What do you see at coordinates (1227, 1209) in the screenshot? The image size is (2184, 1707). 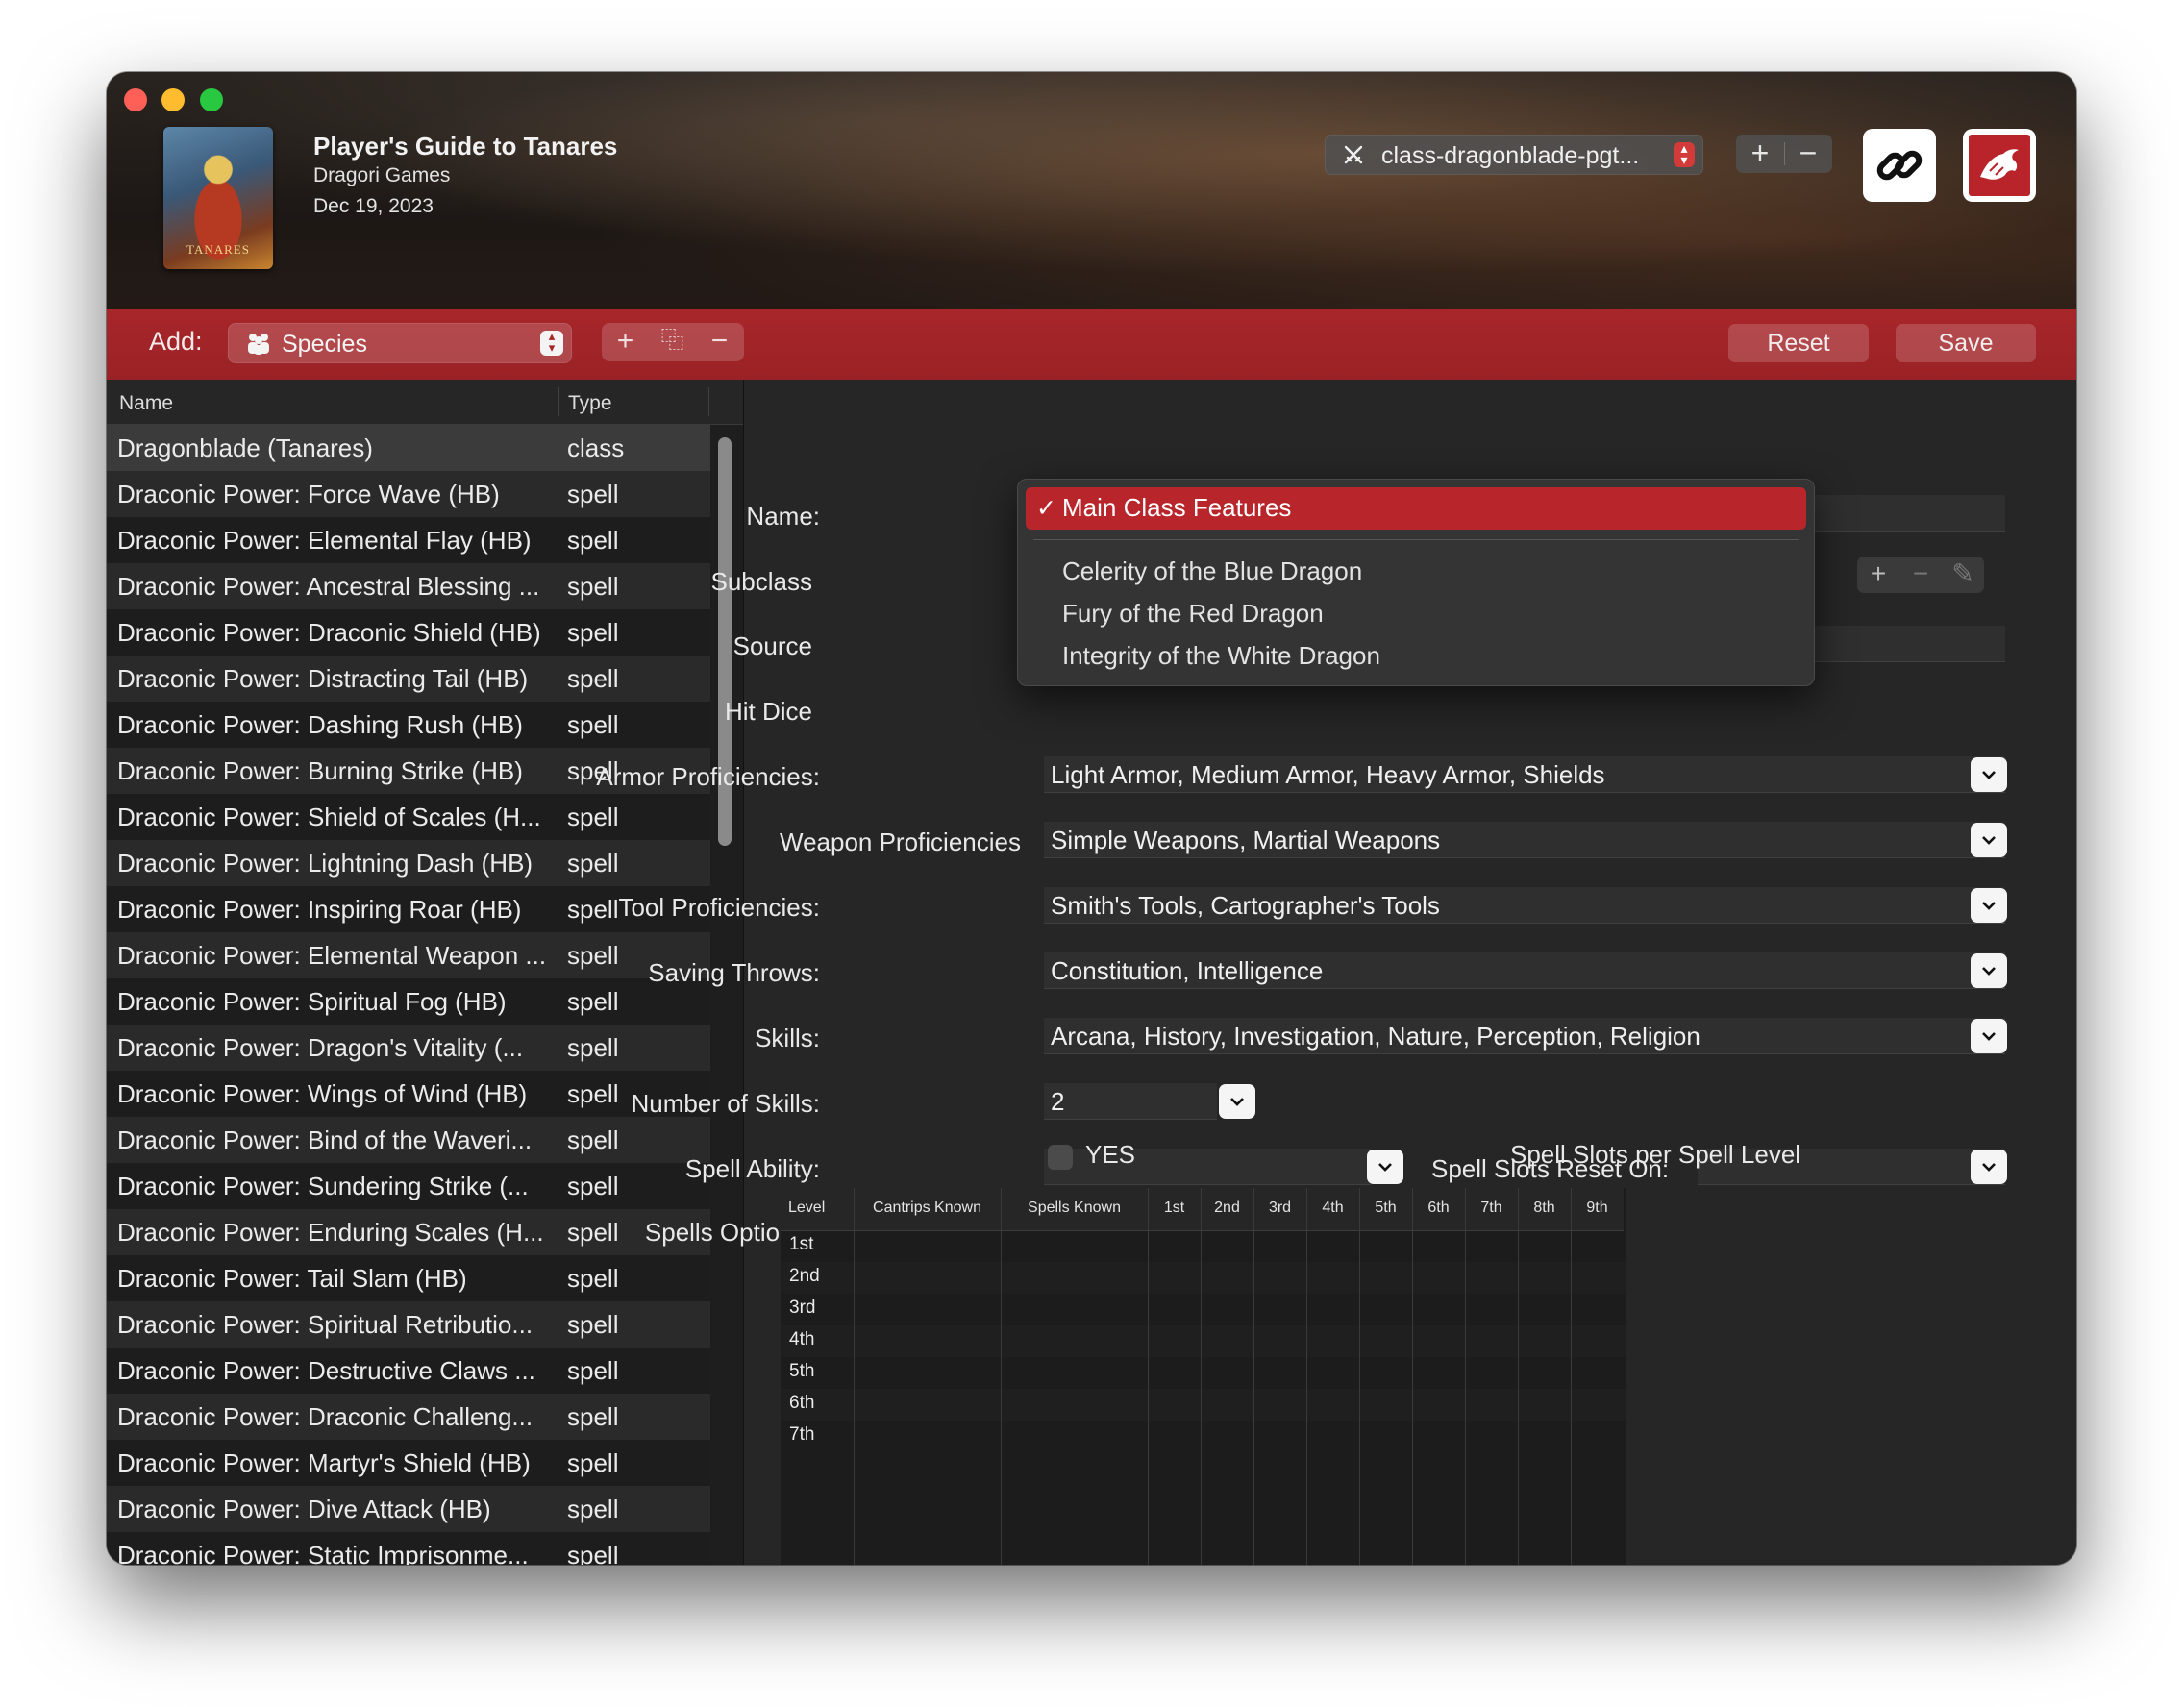 I see `spell-grid-column-header: 2nd` at bounding box center [1227, 1209].